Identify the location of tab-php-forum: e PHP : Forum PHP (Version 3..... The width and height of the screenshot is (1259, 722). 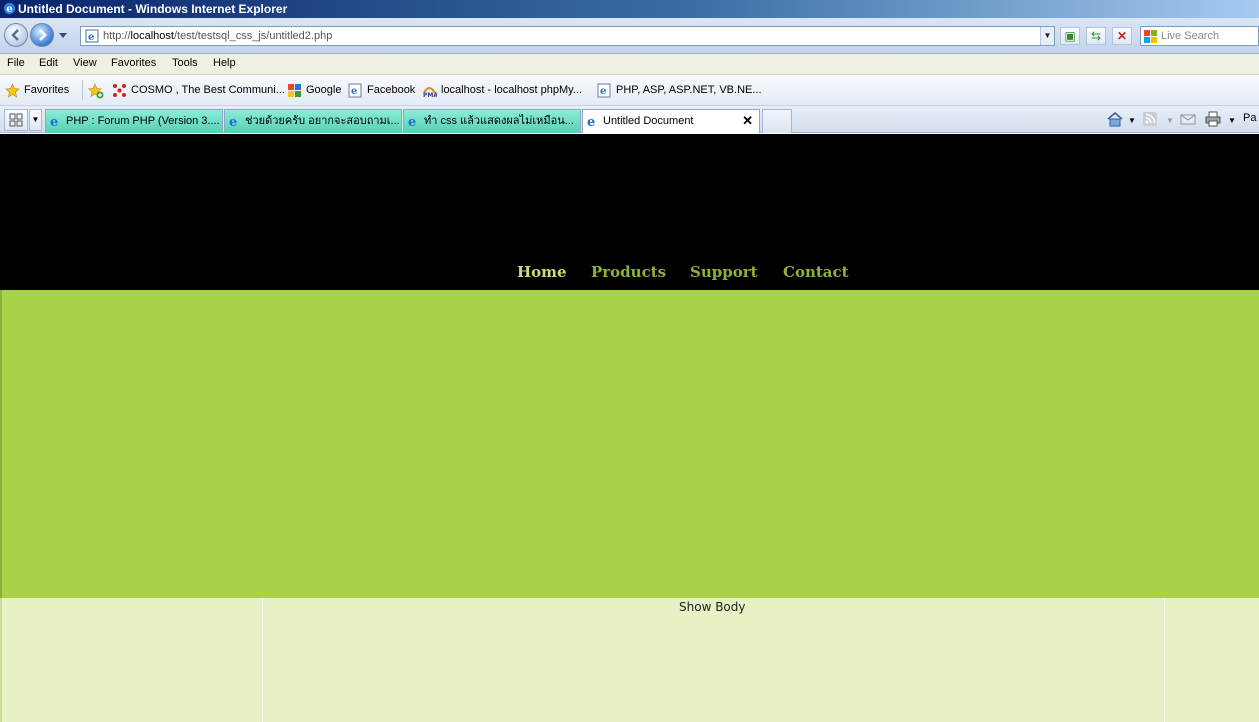
(134, 121).